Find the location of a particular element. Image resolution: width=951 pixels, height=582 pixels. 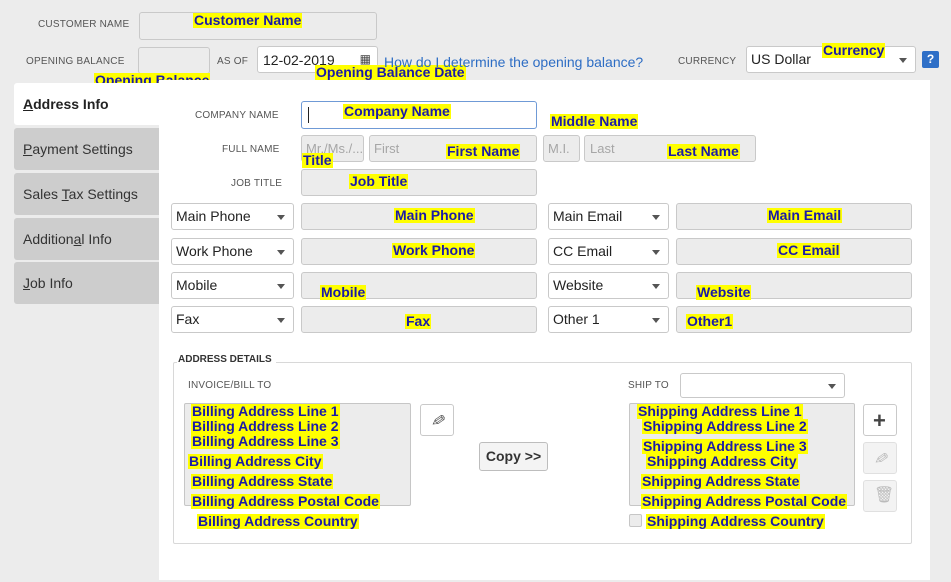

delete-shipping-address-button: 🗑 is located at coordinates (880, 496).